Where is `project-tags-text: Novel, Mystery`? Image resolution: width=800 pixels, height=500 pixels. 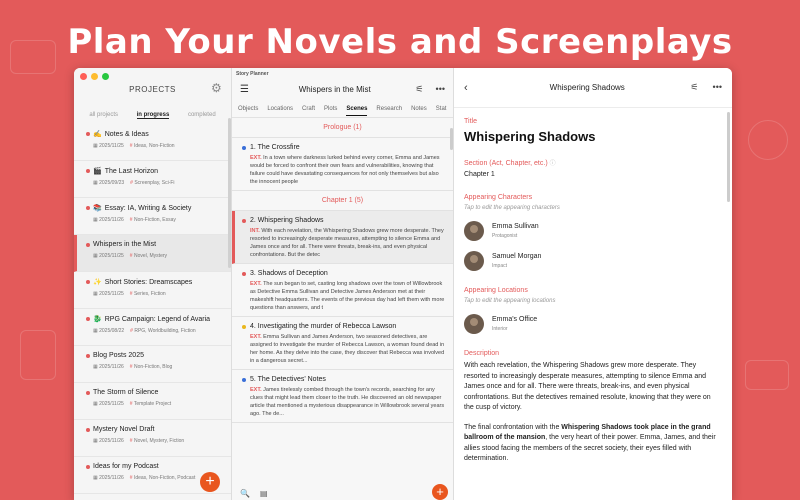 project-tags-text: Novel, Mystery is located at coordinates (150, 256).